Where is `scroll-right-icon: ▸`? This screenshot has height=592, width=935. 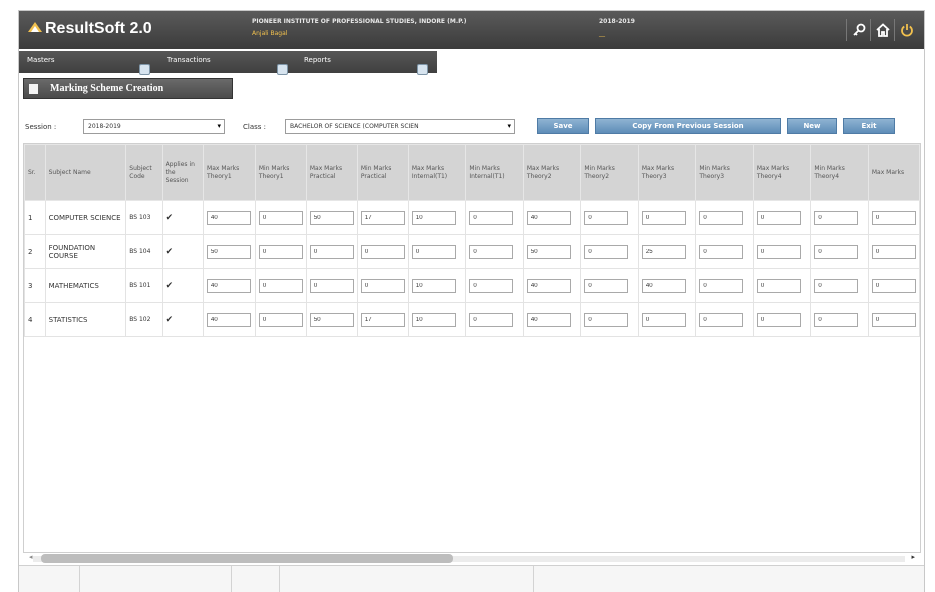
scroll-right-icon: ▸ is located at coordinates (913, 557).